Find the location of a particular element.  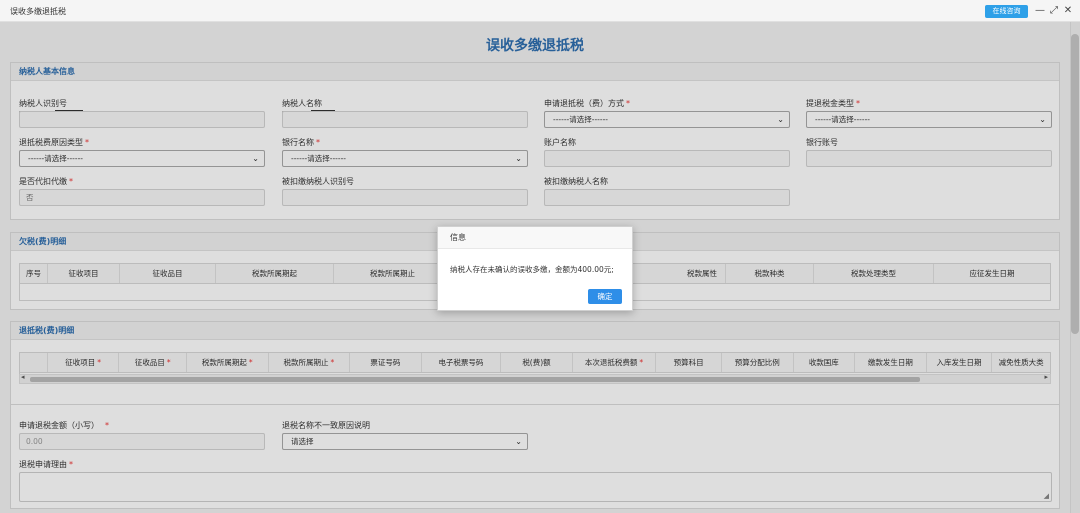

restore-icon: ⤢ is located at coordinates (1054, 11).